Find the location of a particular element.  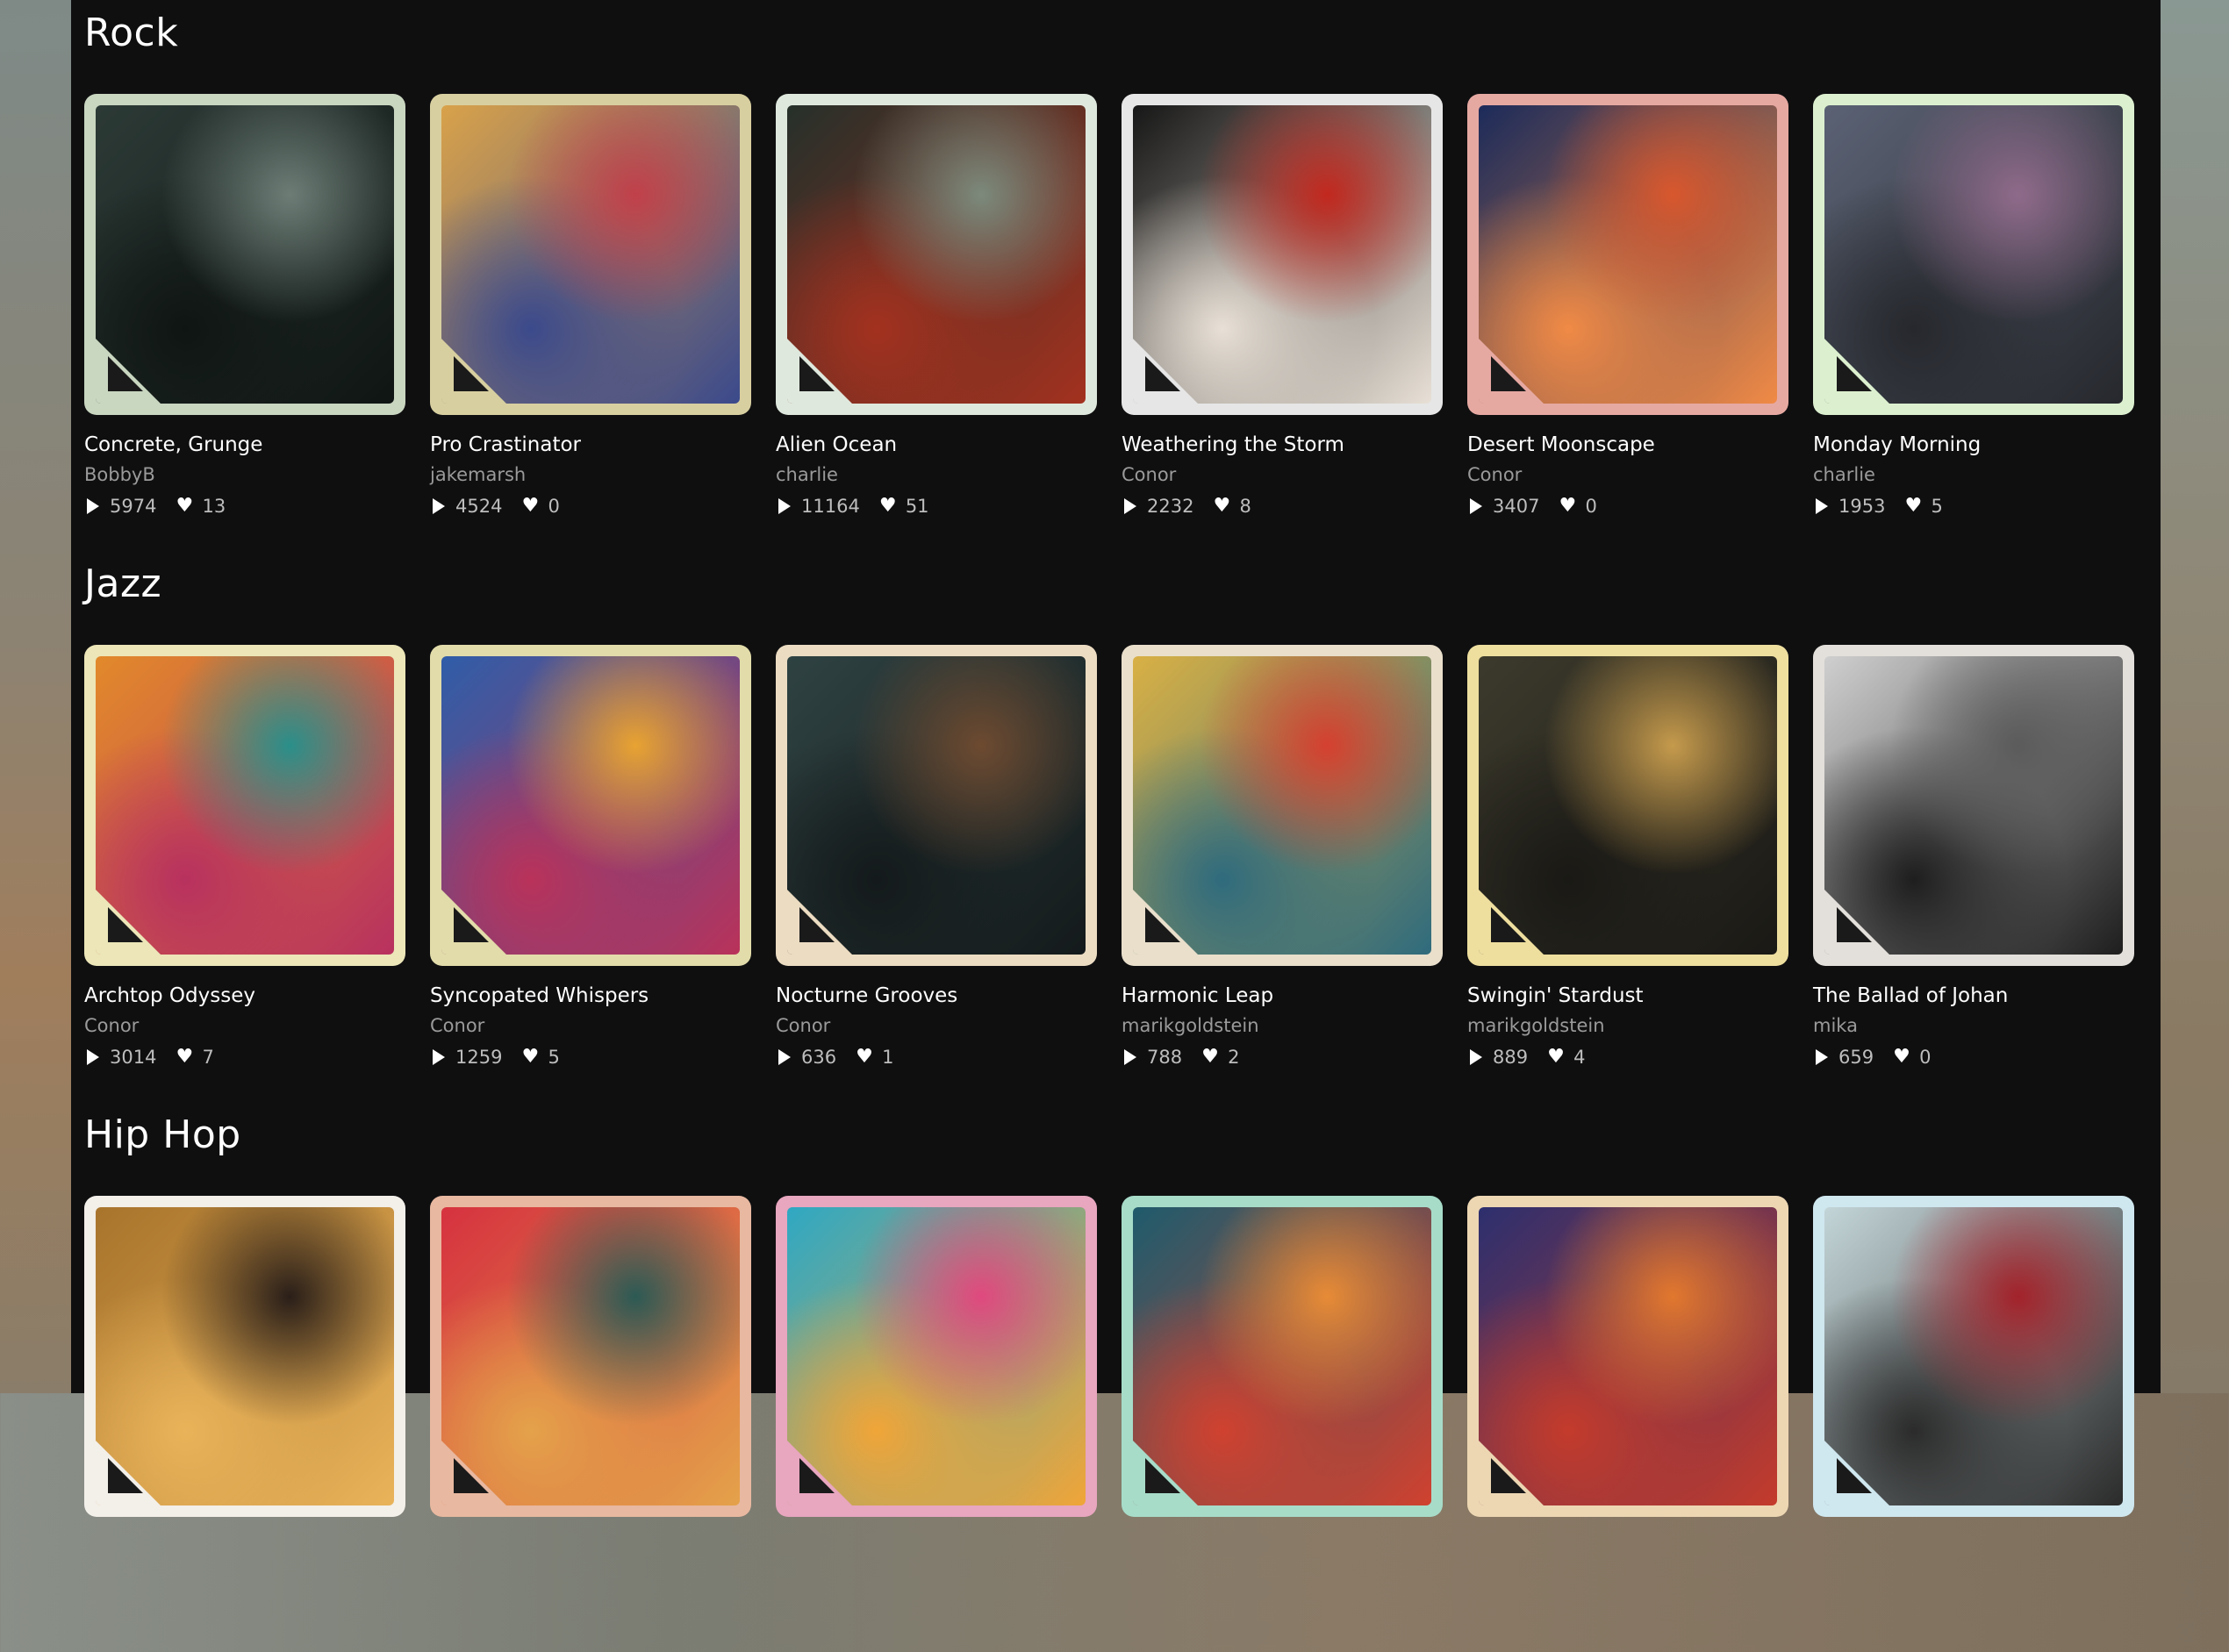

track-title: Syncopated Whispers is located at coordinates (539, 995).